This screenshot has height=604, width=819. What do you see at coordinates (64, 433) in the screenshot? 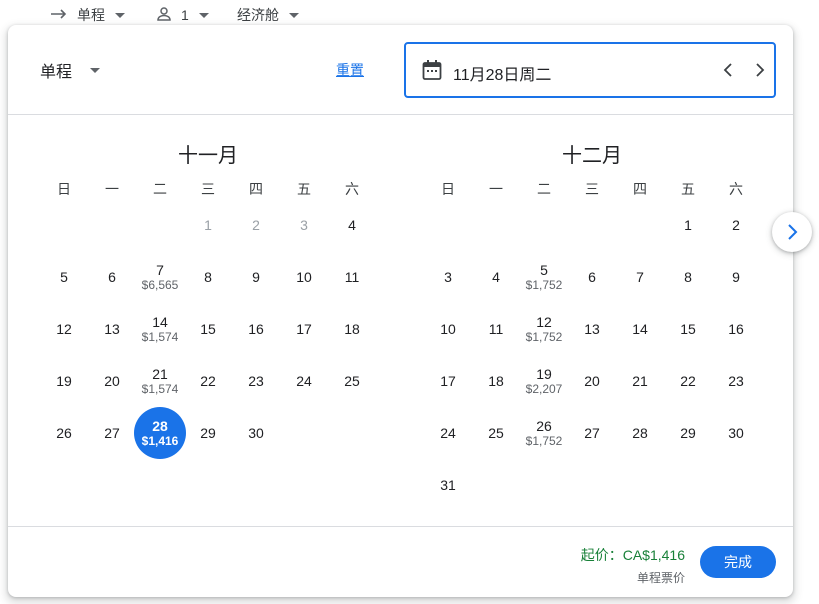
I see `calendar-day: 26` at bounding box center [64, 433].